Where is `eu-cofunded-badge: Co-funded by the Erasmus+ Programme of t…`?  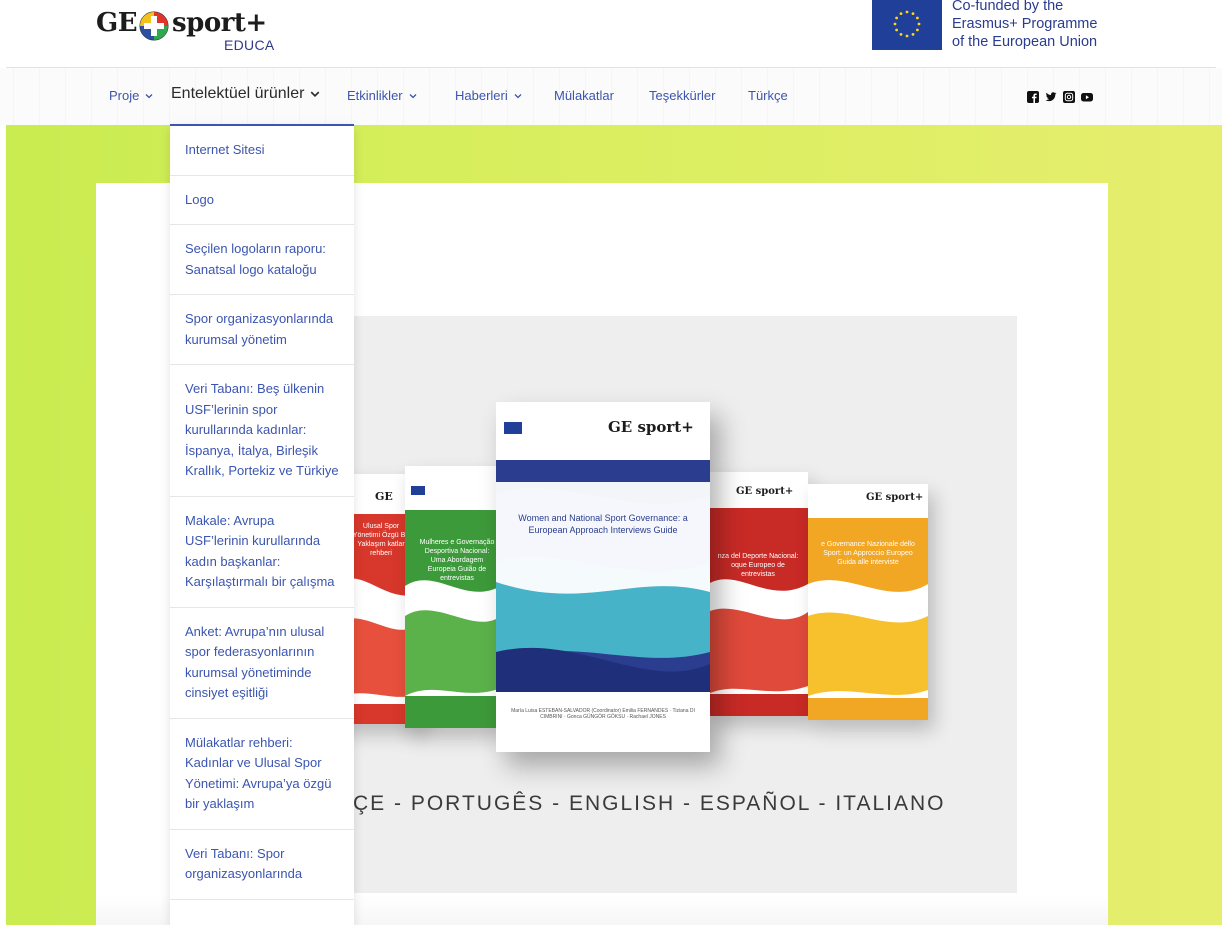
eu-cofunded-badge: Co-funded by the Erasmus+ Programme of t… is located at coordinates (1037, 26).